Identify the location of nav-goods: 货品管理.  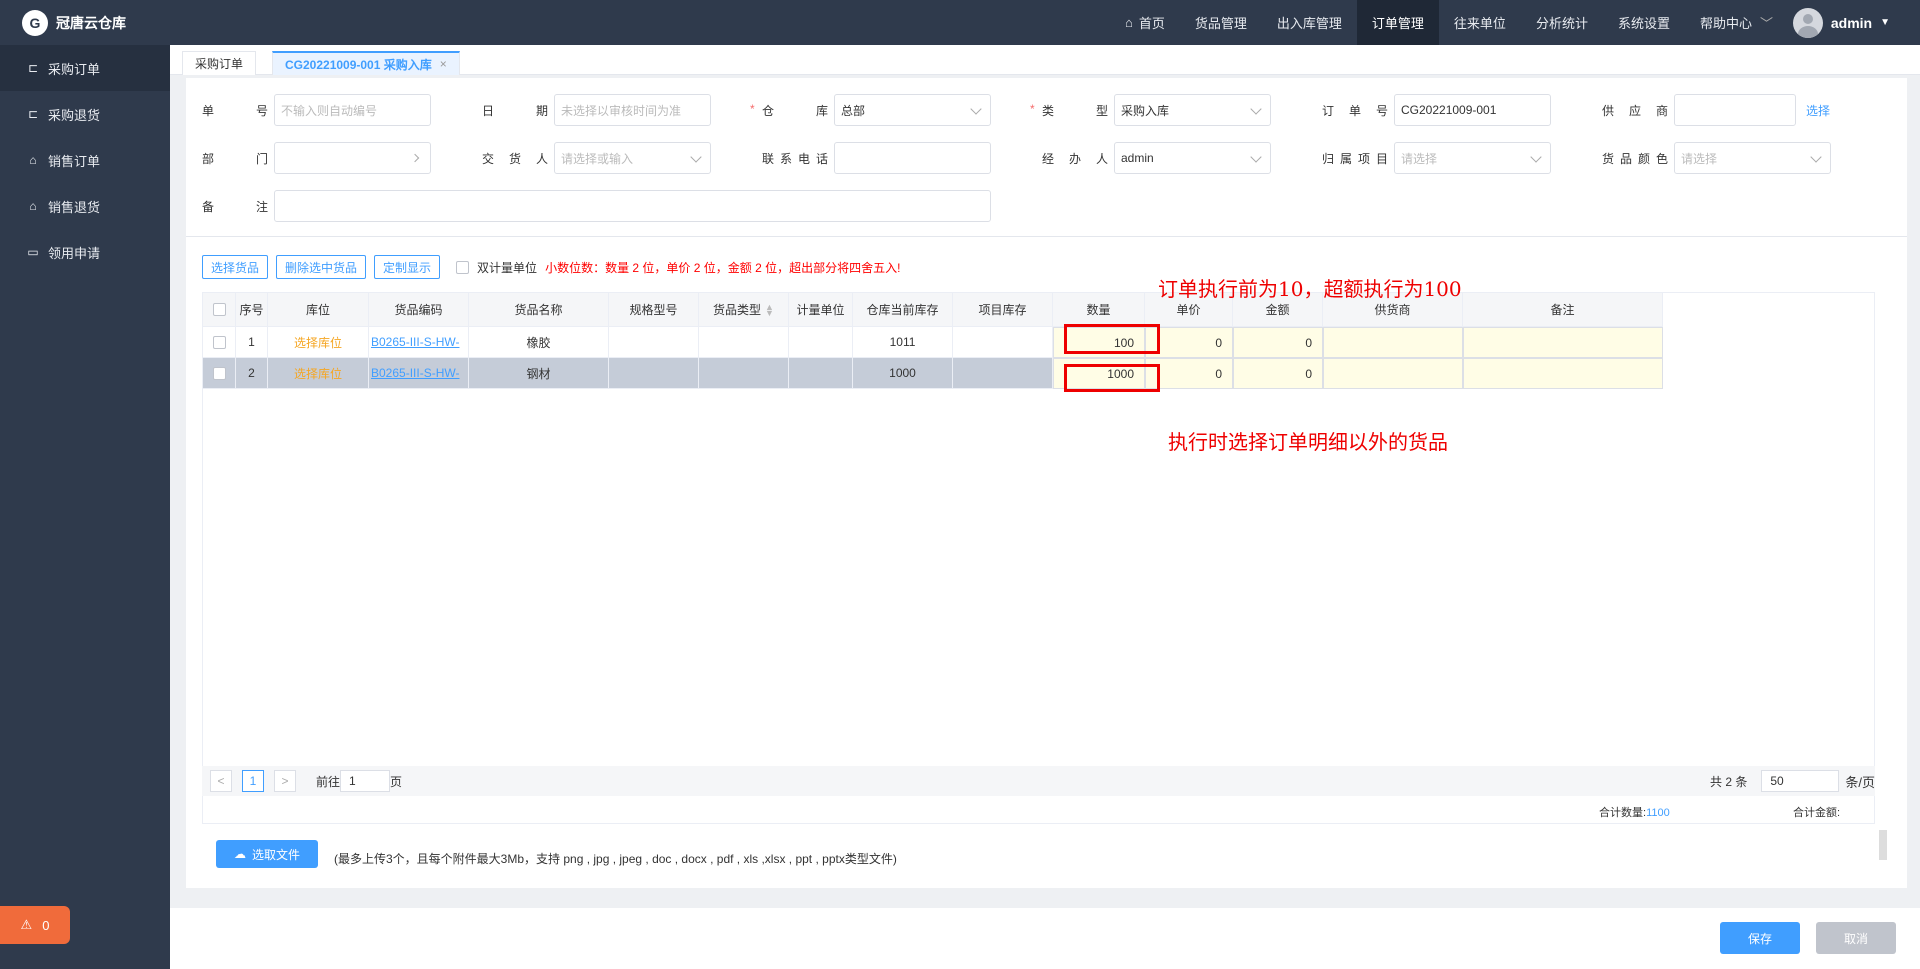
(1221, 22).